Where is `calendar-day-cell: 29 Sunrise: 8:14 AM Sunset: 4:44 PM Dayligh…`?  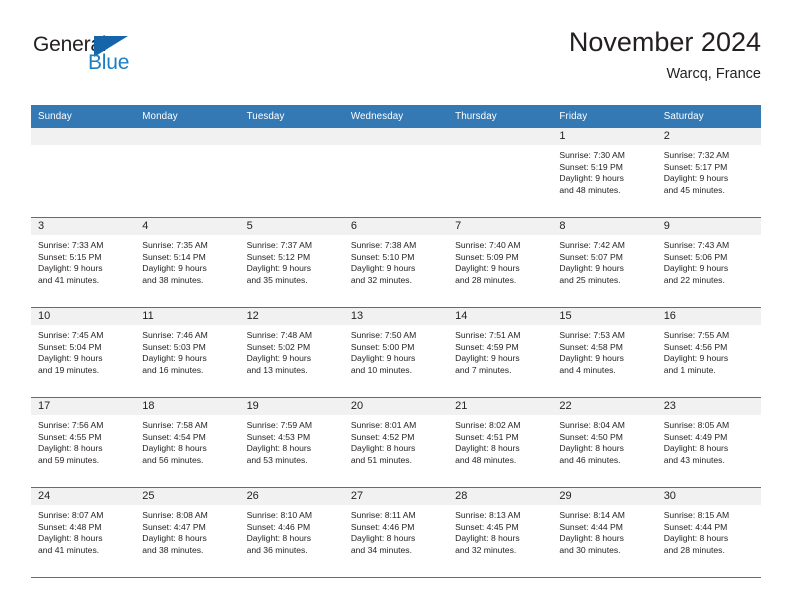 calendar-day-cell: 29 Sunrise: 8:14 AM Sunset: 4:44 PM Dayligh… is located at coordinates (604, 532).